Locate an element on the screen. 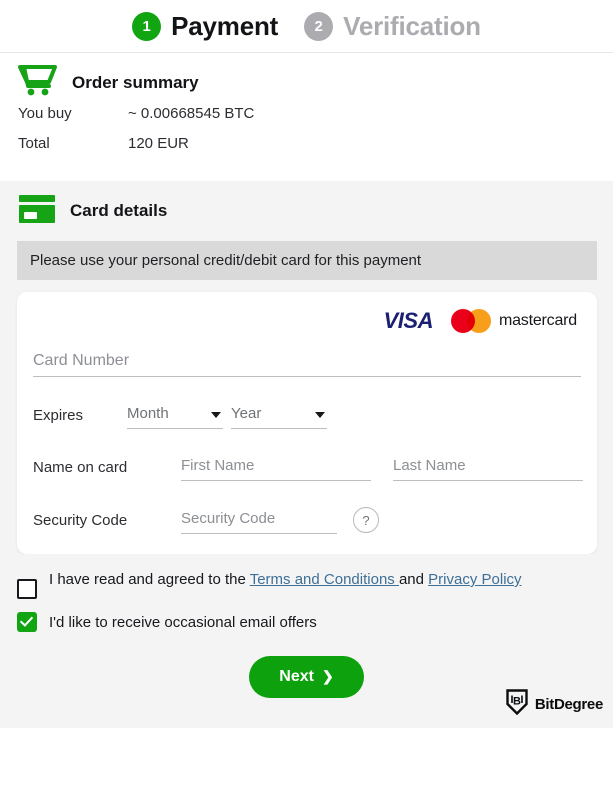 The image size is (613, 798). step-verification: 2 Verification is located at coordinates (392, 26).